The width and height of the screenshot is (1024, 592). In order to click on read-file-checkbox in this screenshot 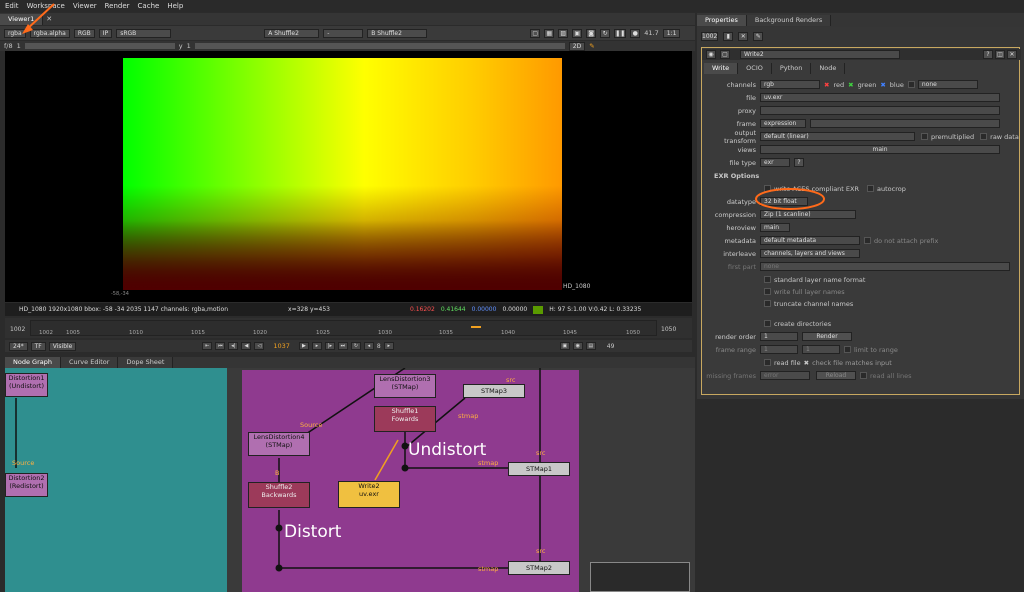, I will do `click(767, 362)`.